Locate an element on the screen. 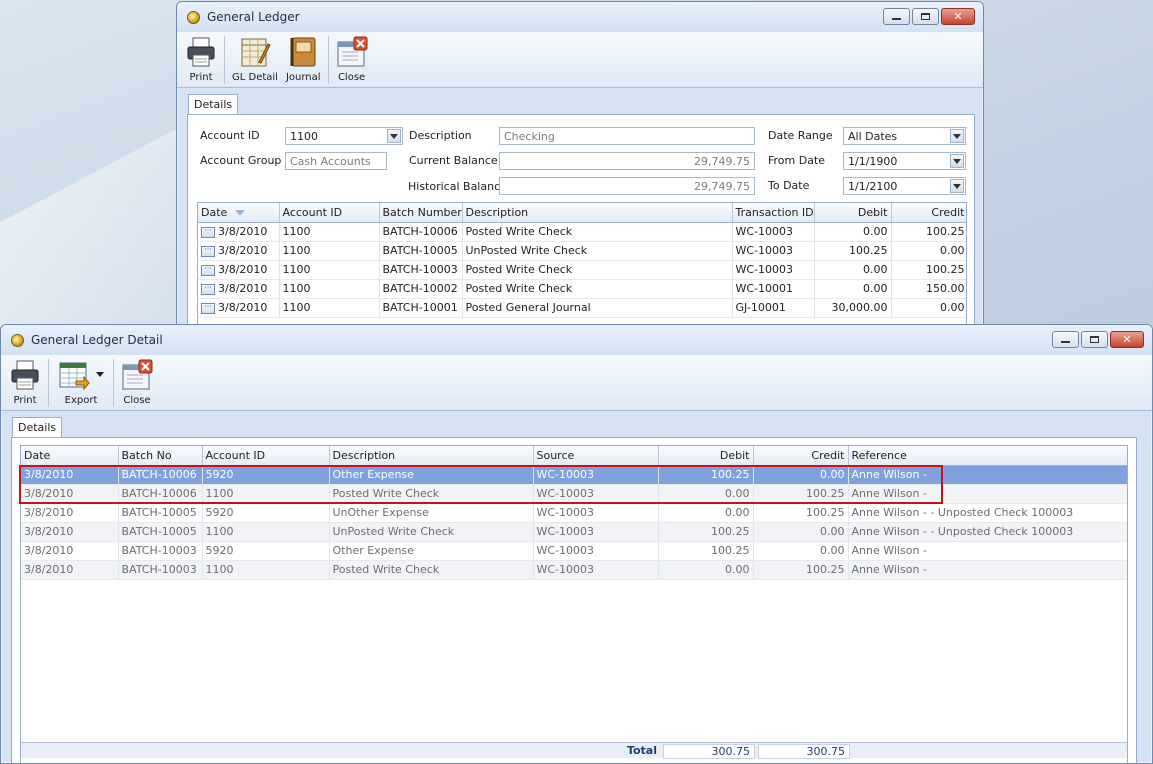 This screenshot has width=1153, height=764. account-group-field: Cash Accounts is located at coordinates (336, 161).